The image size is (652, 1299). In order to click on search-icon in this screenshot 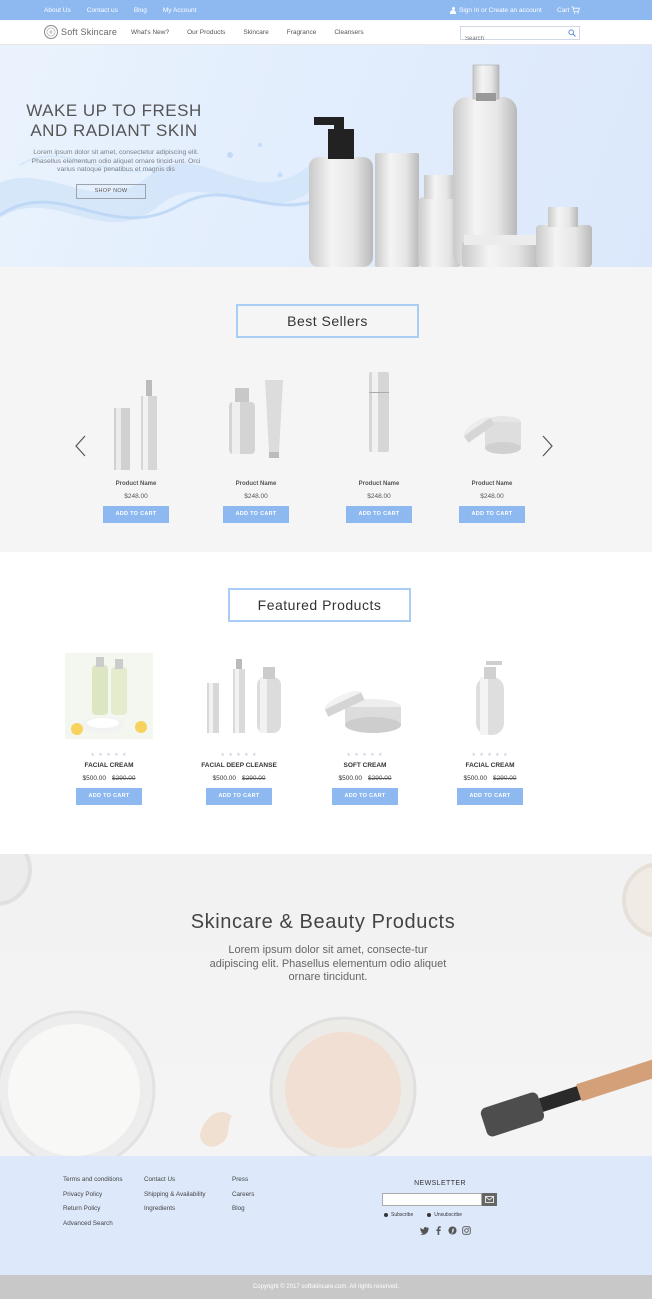, I will do `click(572, 33)`.